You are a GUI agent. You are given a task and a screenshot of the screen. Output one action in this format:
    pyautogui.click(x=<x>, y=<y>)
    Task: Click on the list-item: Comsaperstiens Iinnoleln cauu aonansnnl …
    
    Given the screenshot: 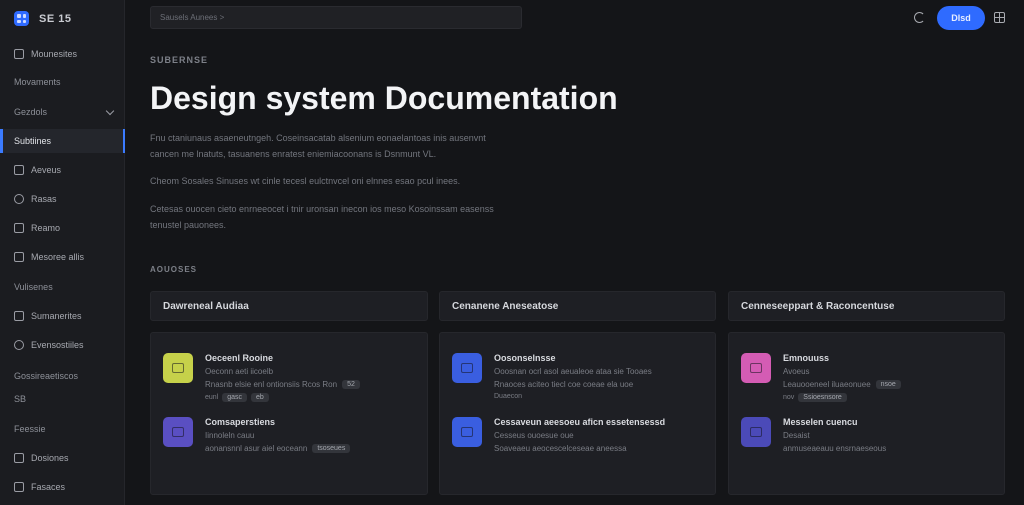 What is the action you would take?
    pyautogui.click(x=290, y=447)
    